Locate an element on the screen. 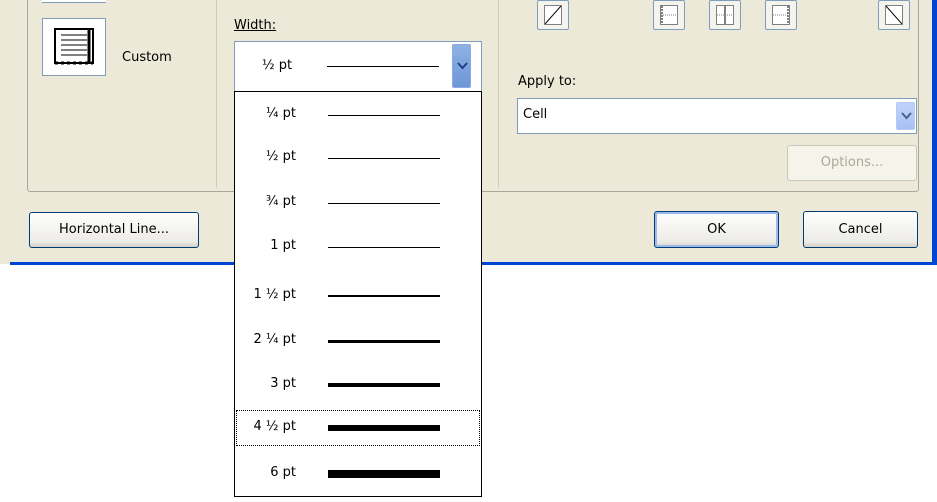 The image size is (937, 502). width-dropdown-button is located at coordinates (461, 66).